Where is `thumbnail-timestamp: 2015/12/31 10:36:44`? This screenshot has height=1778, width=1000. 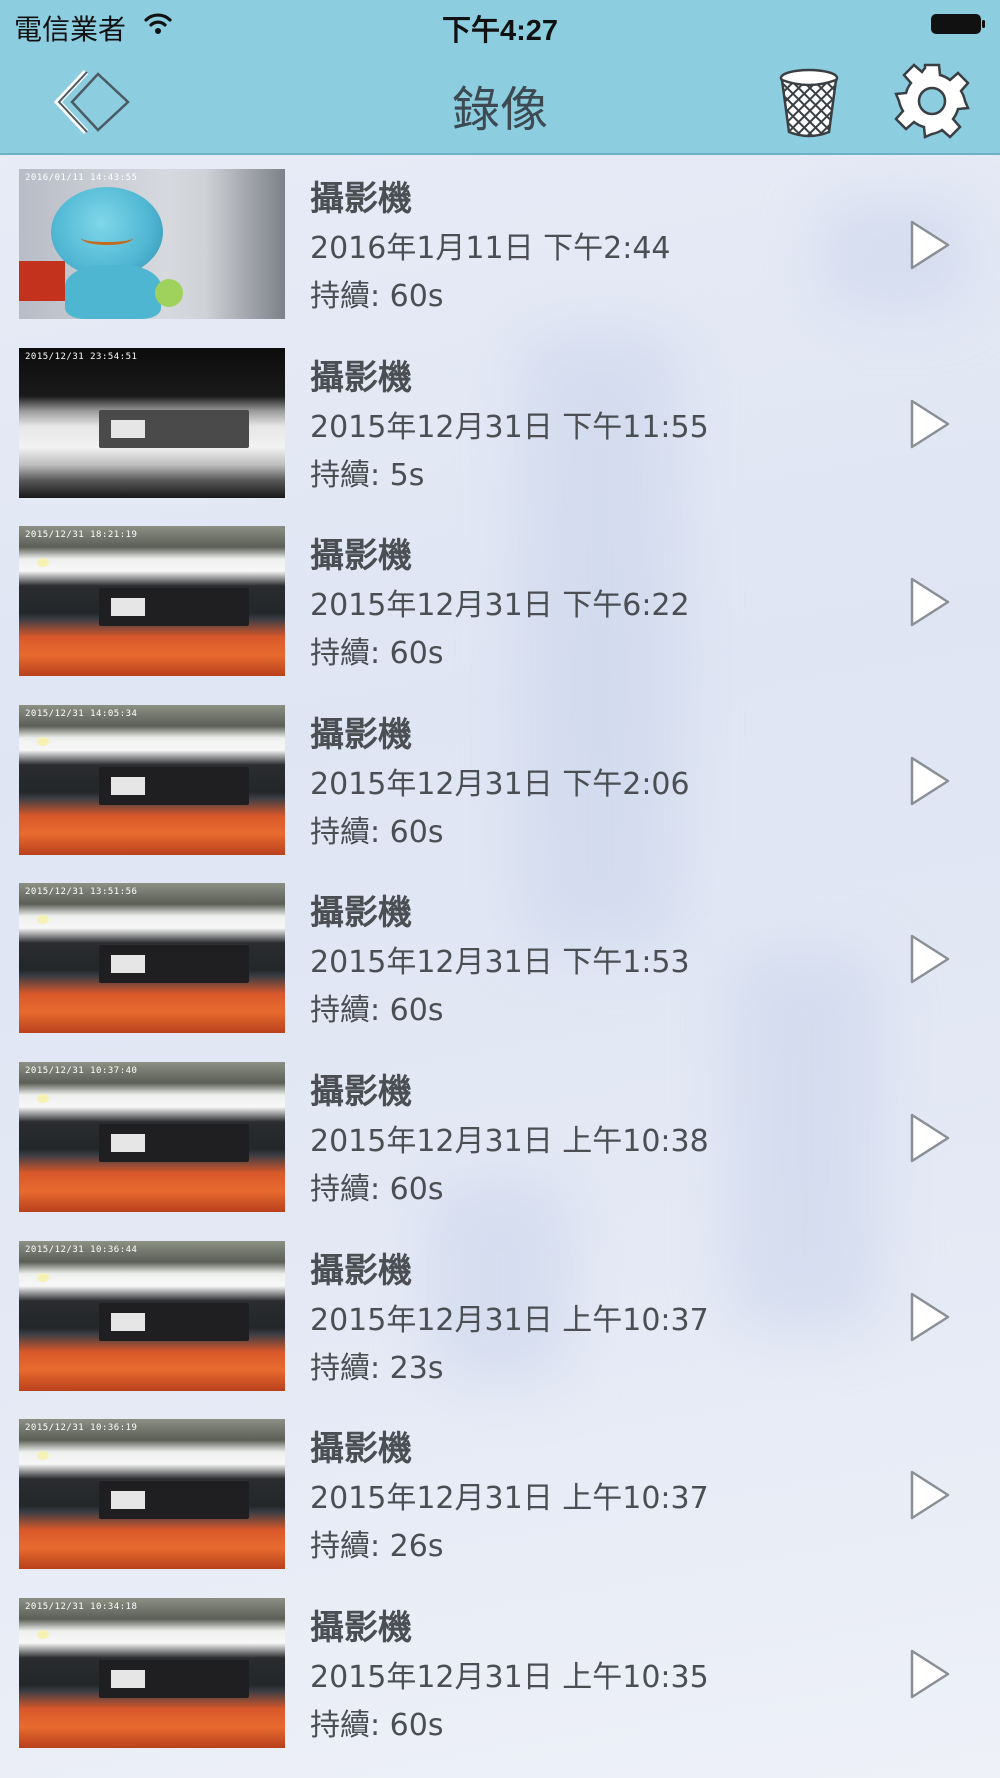
thumbnail-timestamp: 2015/12/31 10:36:44 is located at coordinates (81, 1249).